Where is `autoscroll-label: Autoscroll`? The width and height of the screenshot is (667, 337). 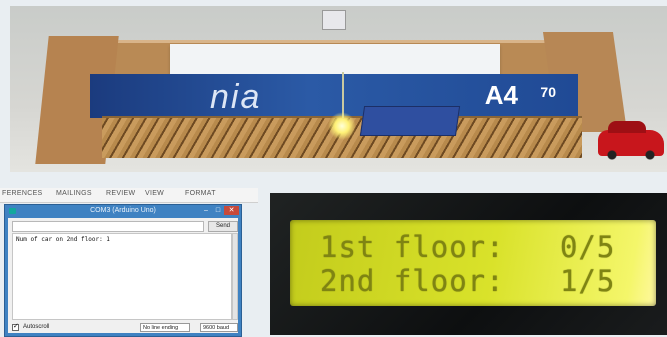 autoscroll-label: Autoscroll is located at coordinates (36, 327).